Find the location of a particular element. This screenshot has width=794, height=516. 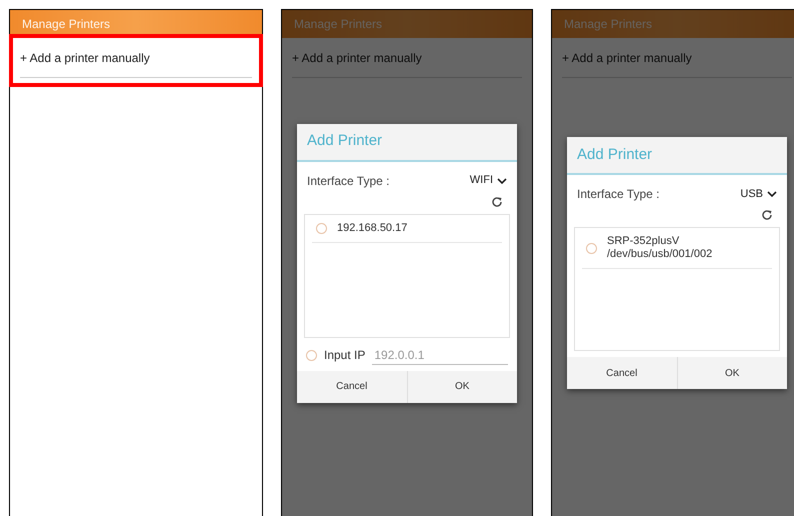

printer-name: 192.168.50.17 is located at coordinates (372, 228).